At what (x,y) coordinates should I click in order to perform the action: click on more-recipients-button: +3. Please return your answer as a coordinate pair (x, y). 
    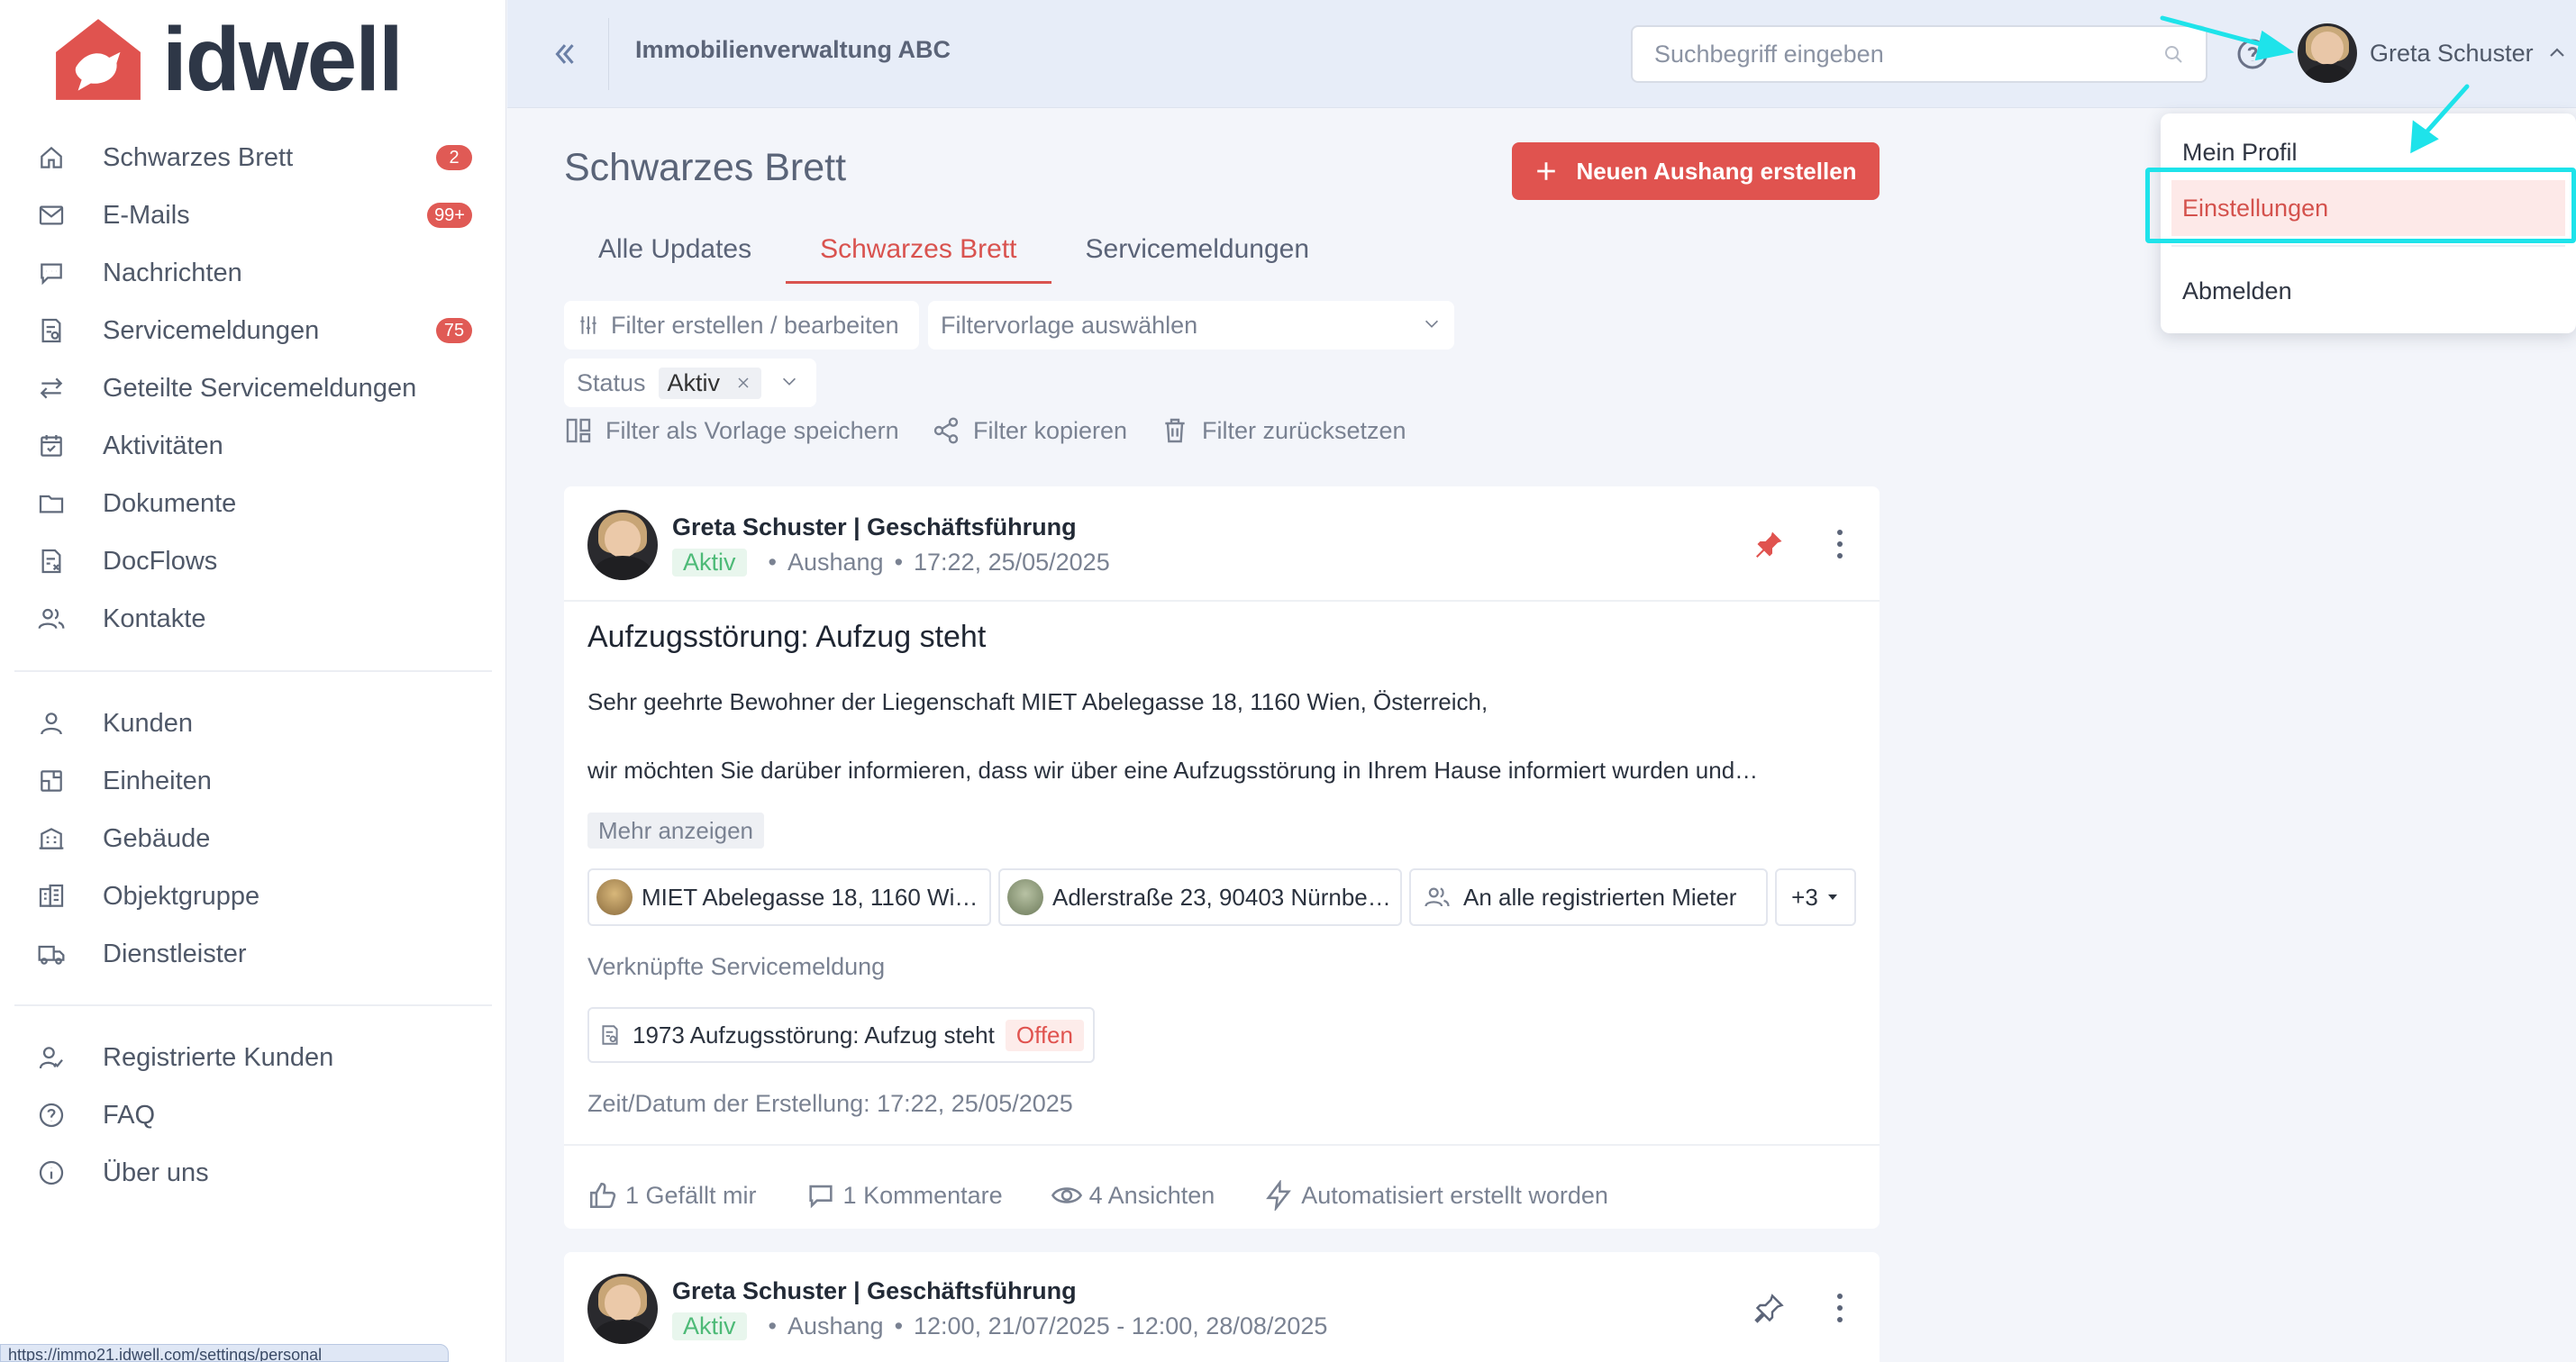
    Looking at the image, I should click on (1815, 897).